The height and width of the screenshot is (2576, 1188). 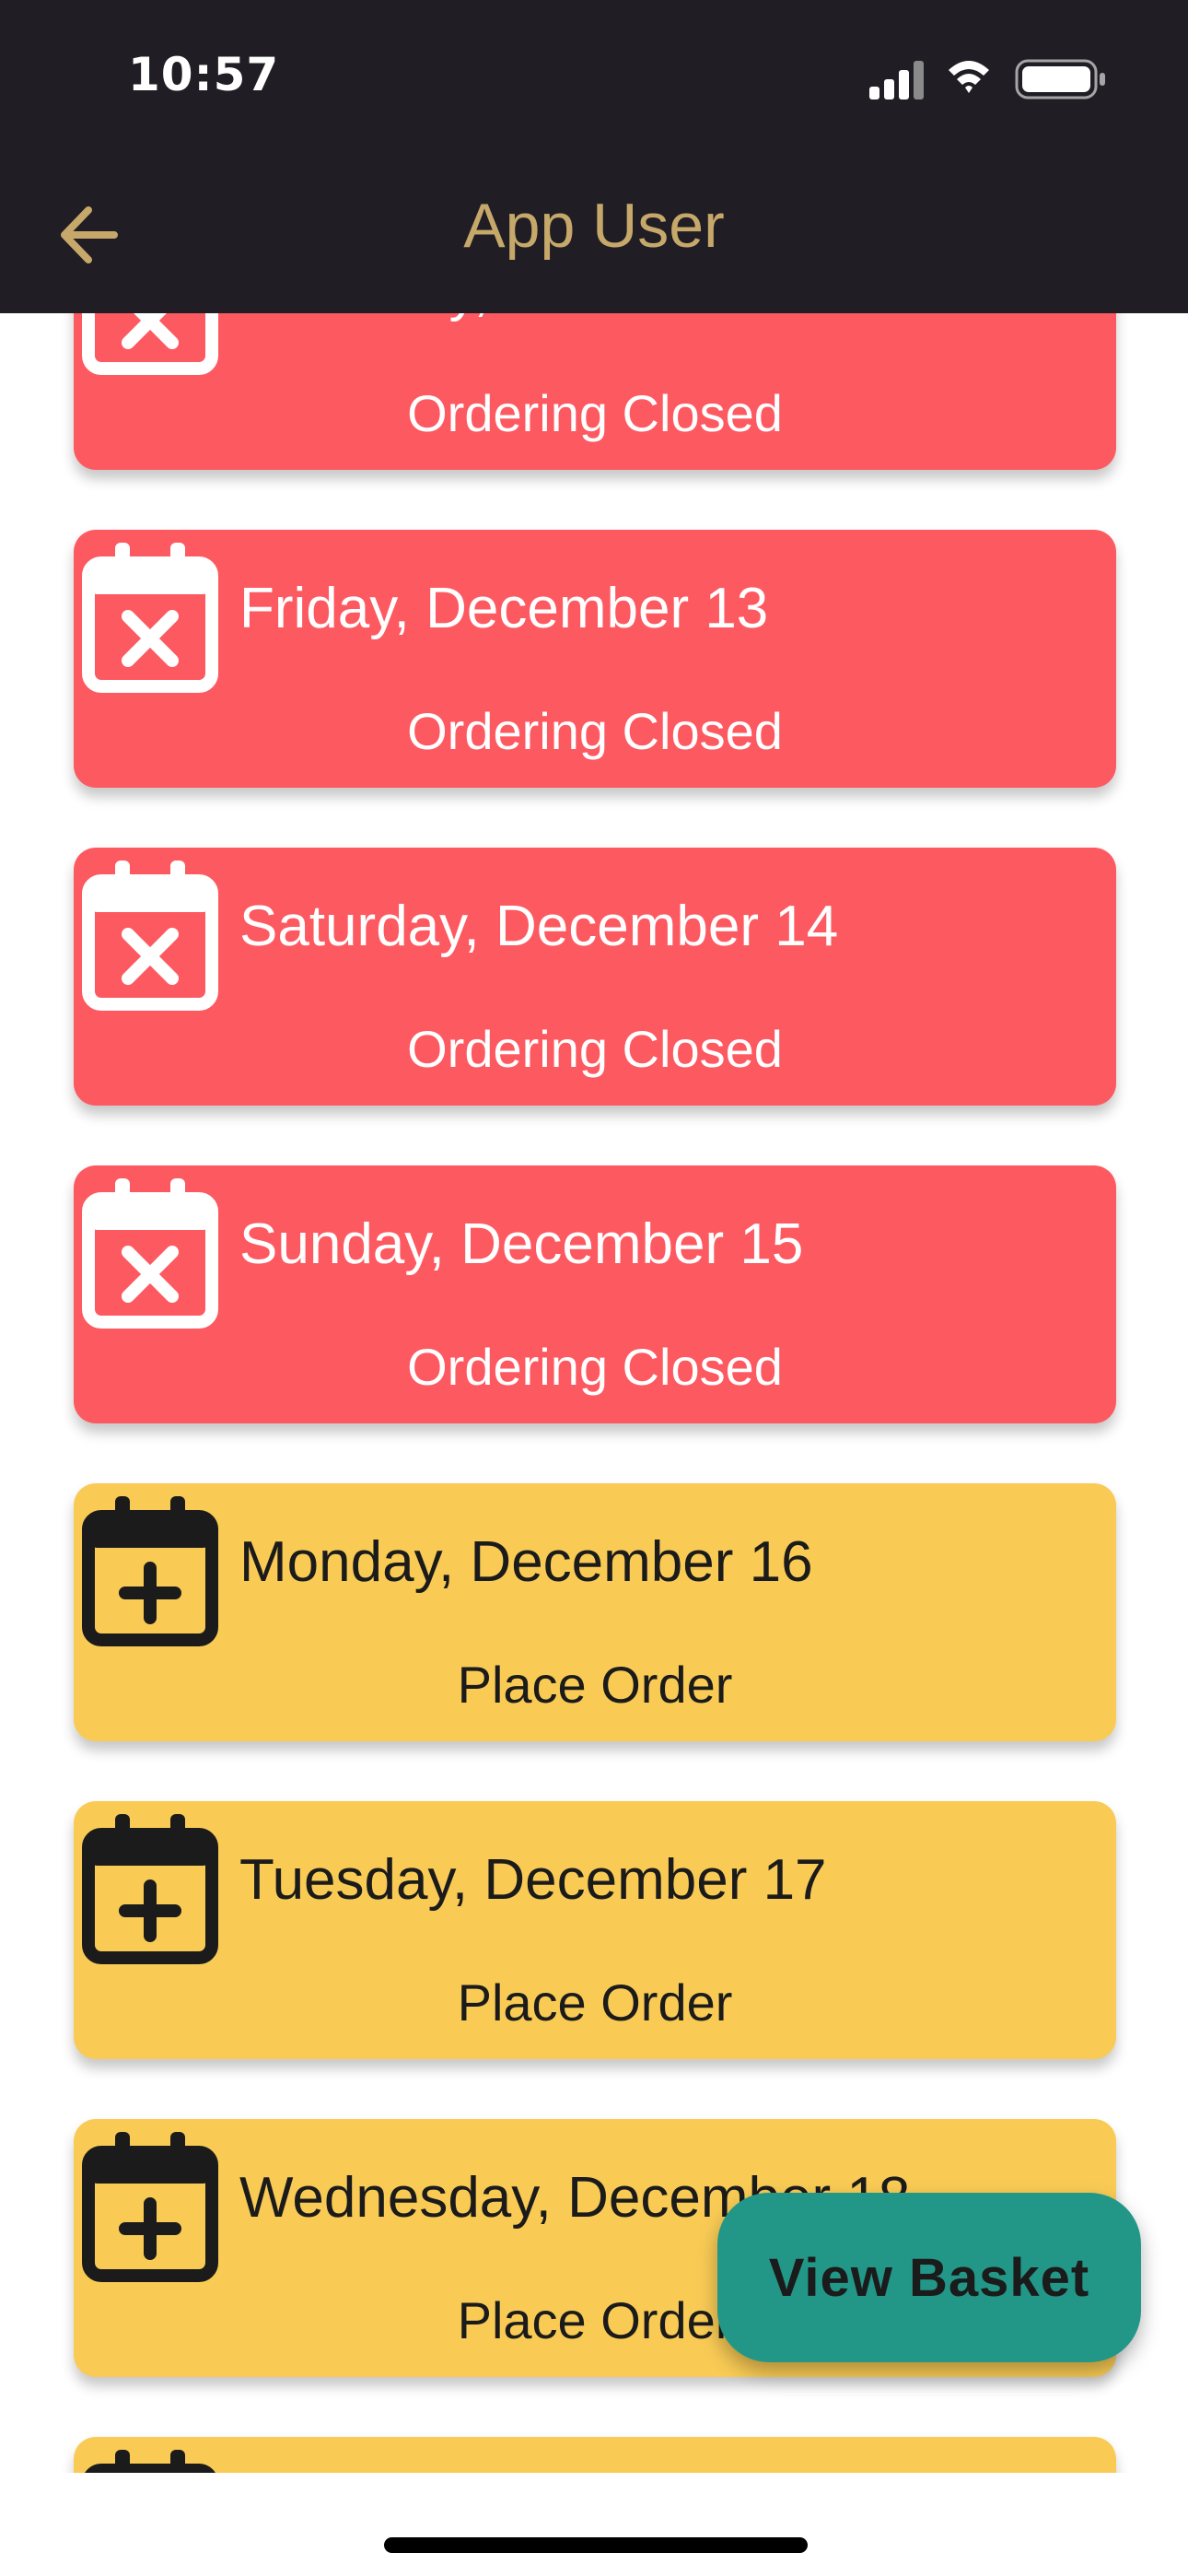 I want to click on status-bar: 10:57, so click(x=594, y=78).